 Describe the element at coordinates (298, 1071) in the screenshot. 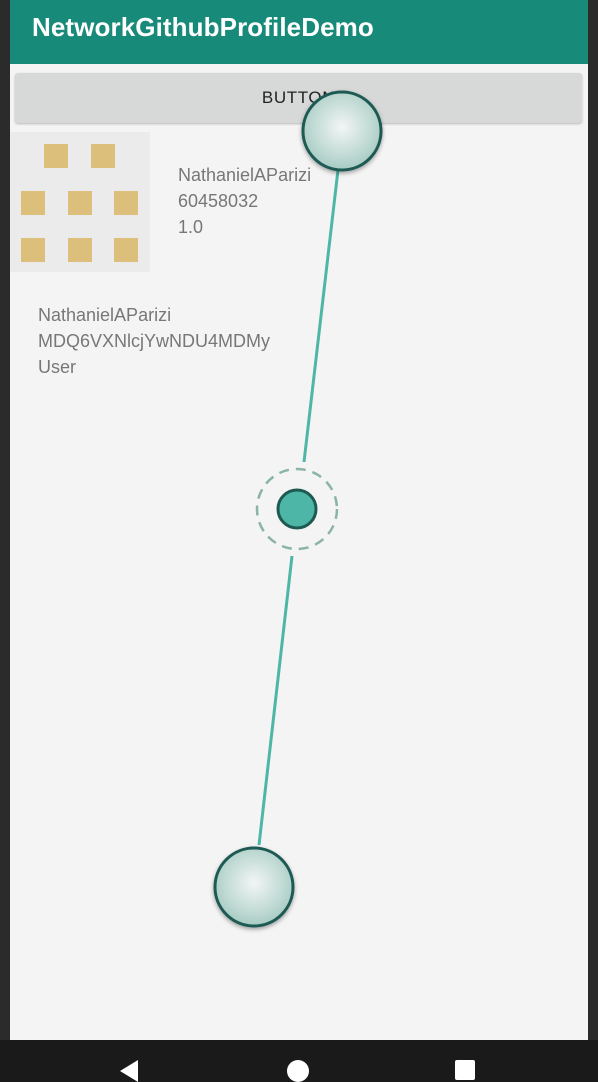

I see `home-circle-icon` at that location.